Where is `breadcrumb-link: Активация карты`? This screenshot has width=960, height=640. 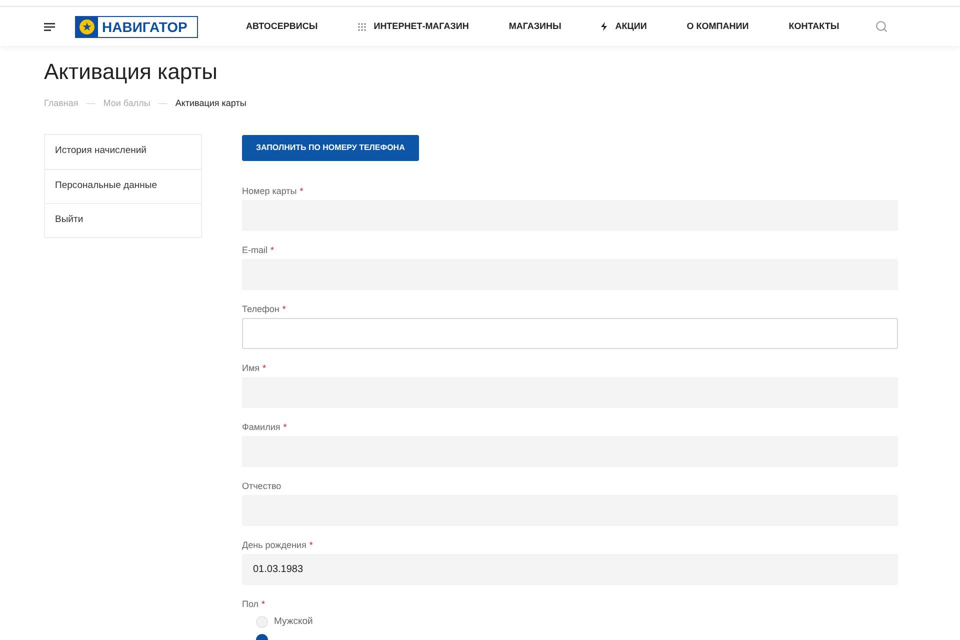
breadcrumb-link: Активация карты is located at coordinates (210, 103).